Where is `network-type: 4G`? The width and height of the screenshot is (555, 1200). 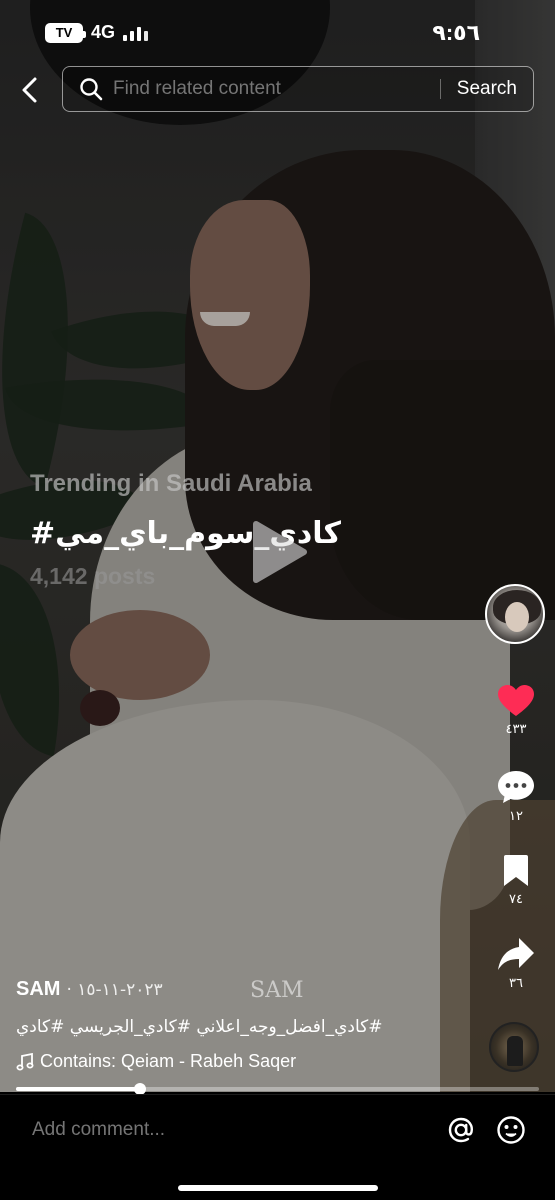
network-type: 4G is located at coordinates (103, 32).